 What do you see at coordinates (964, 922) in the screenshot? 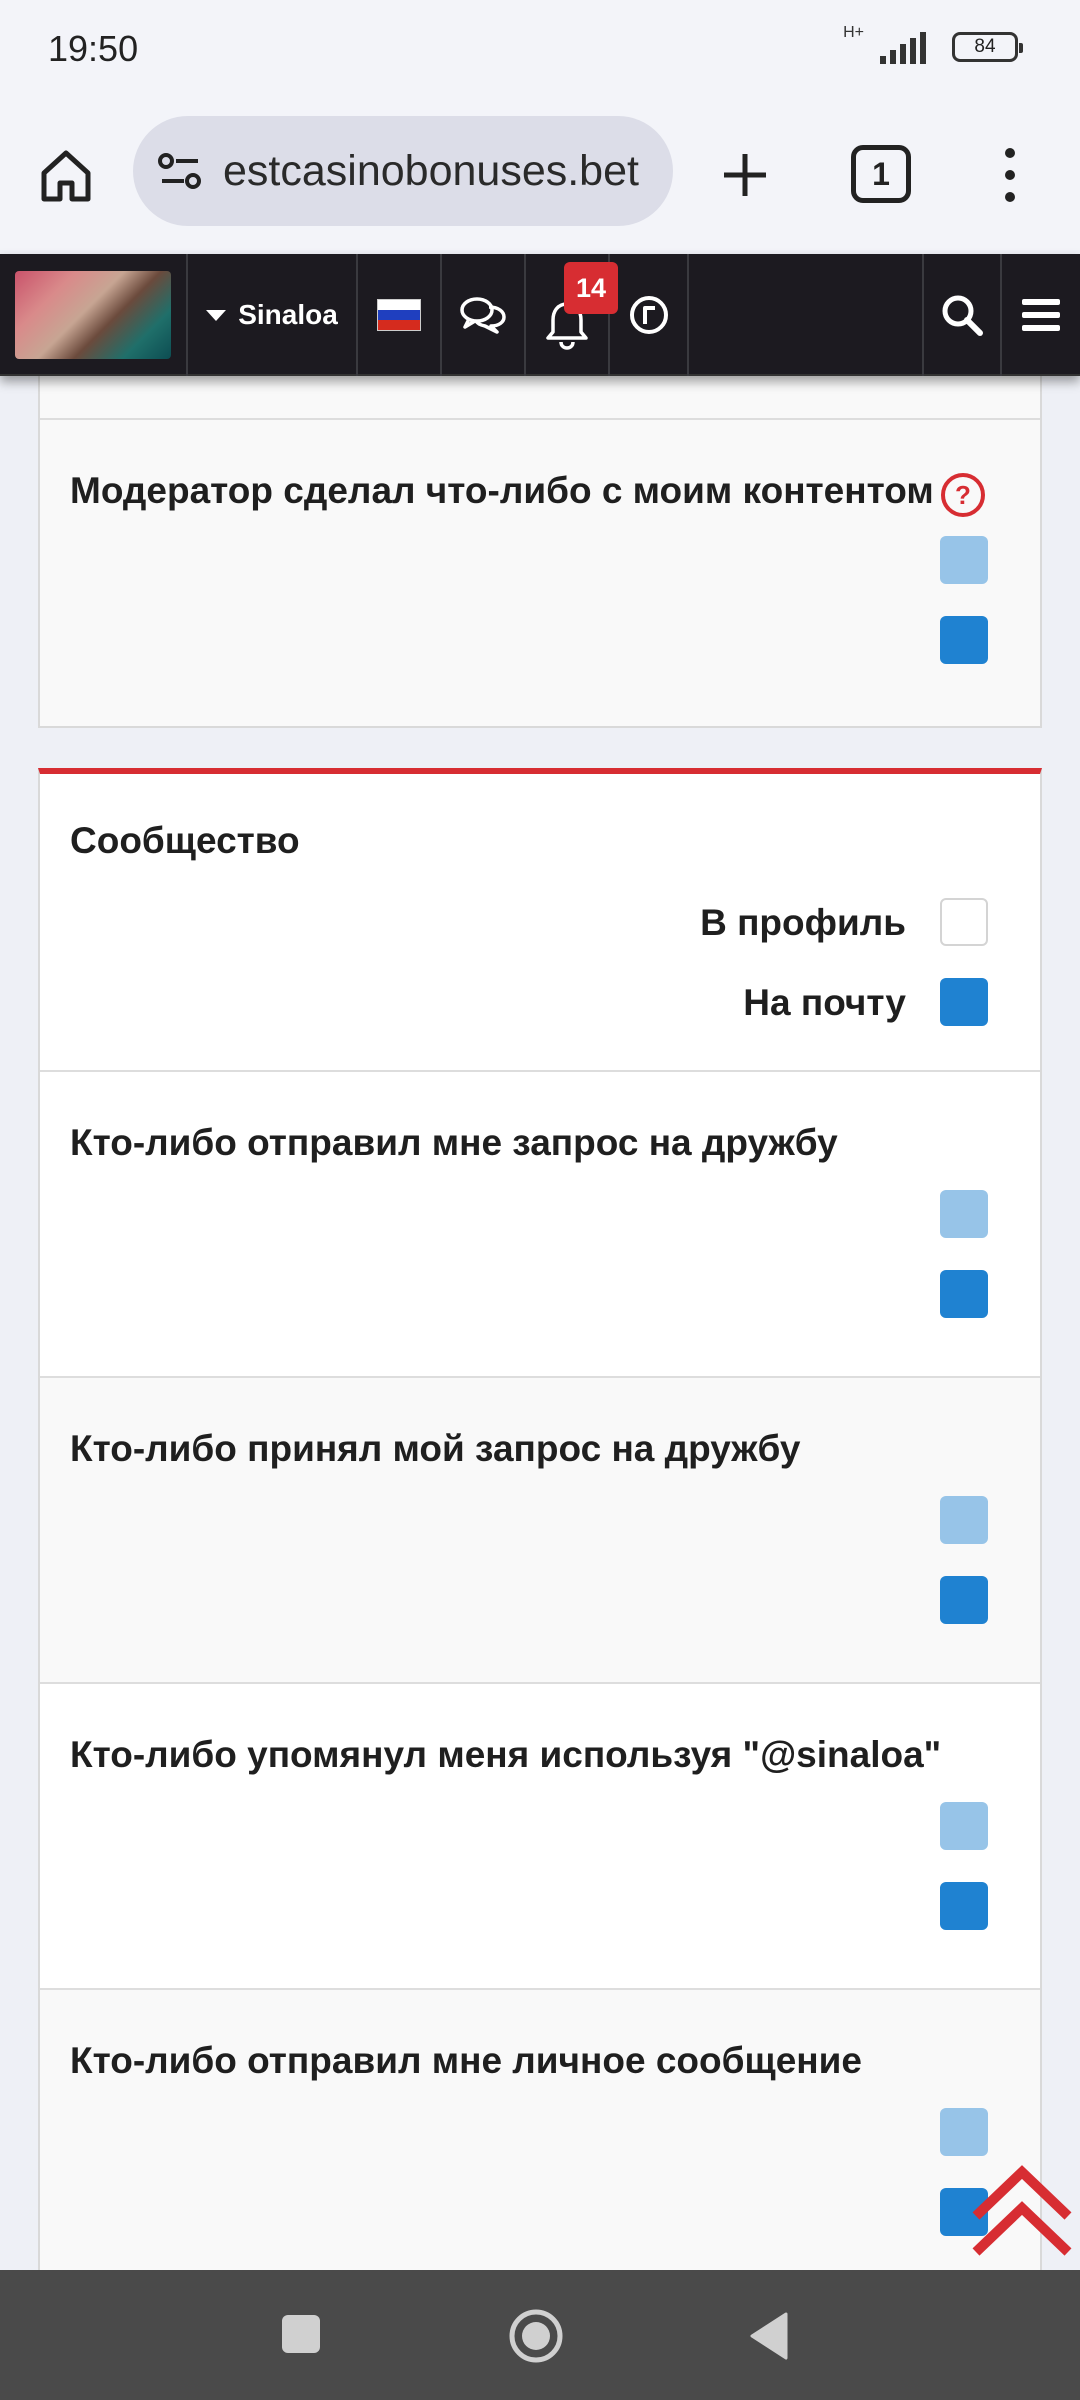
I see `profile-toggle-all-checkbox` at bounding box center [964, 922].